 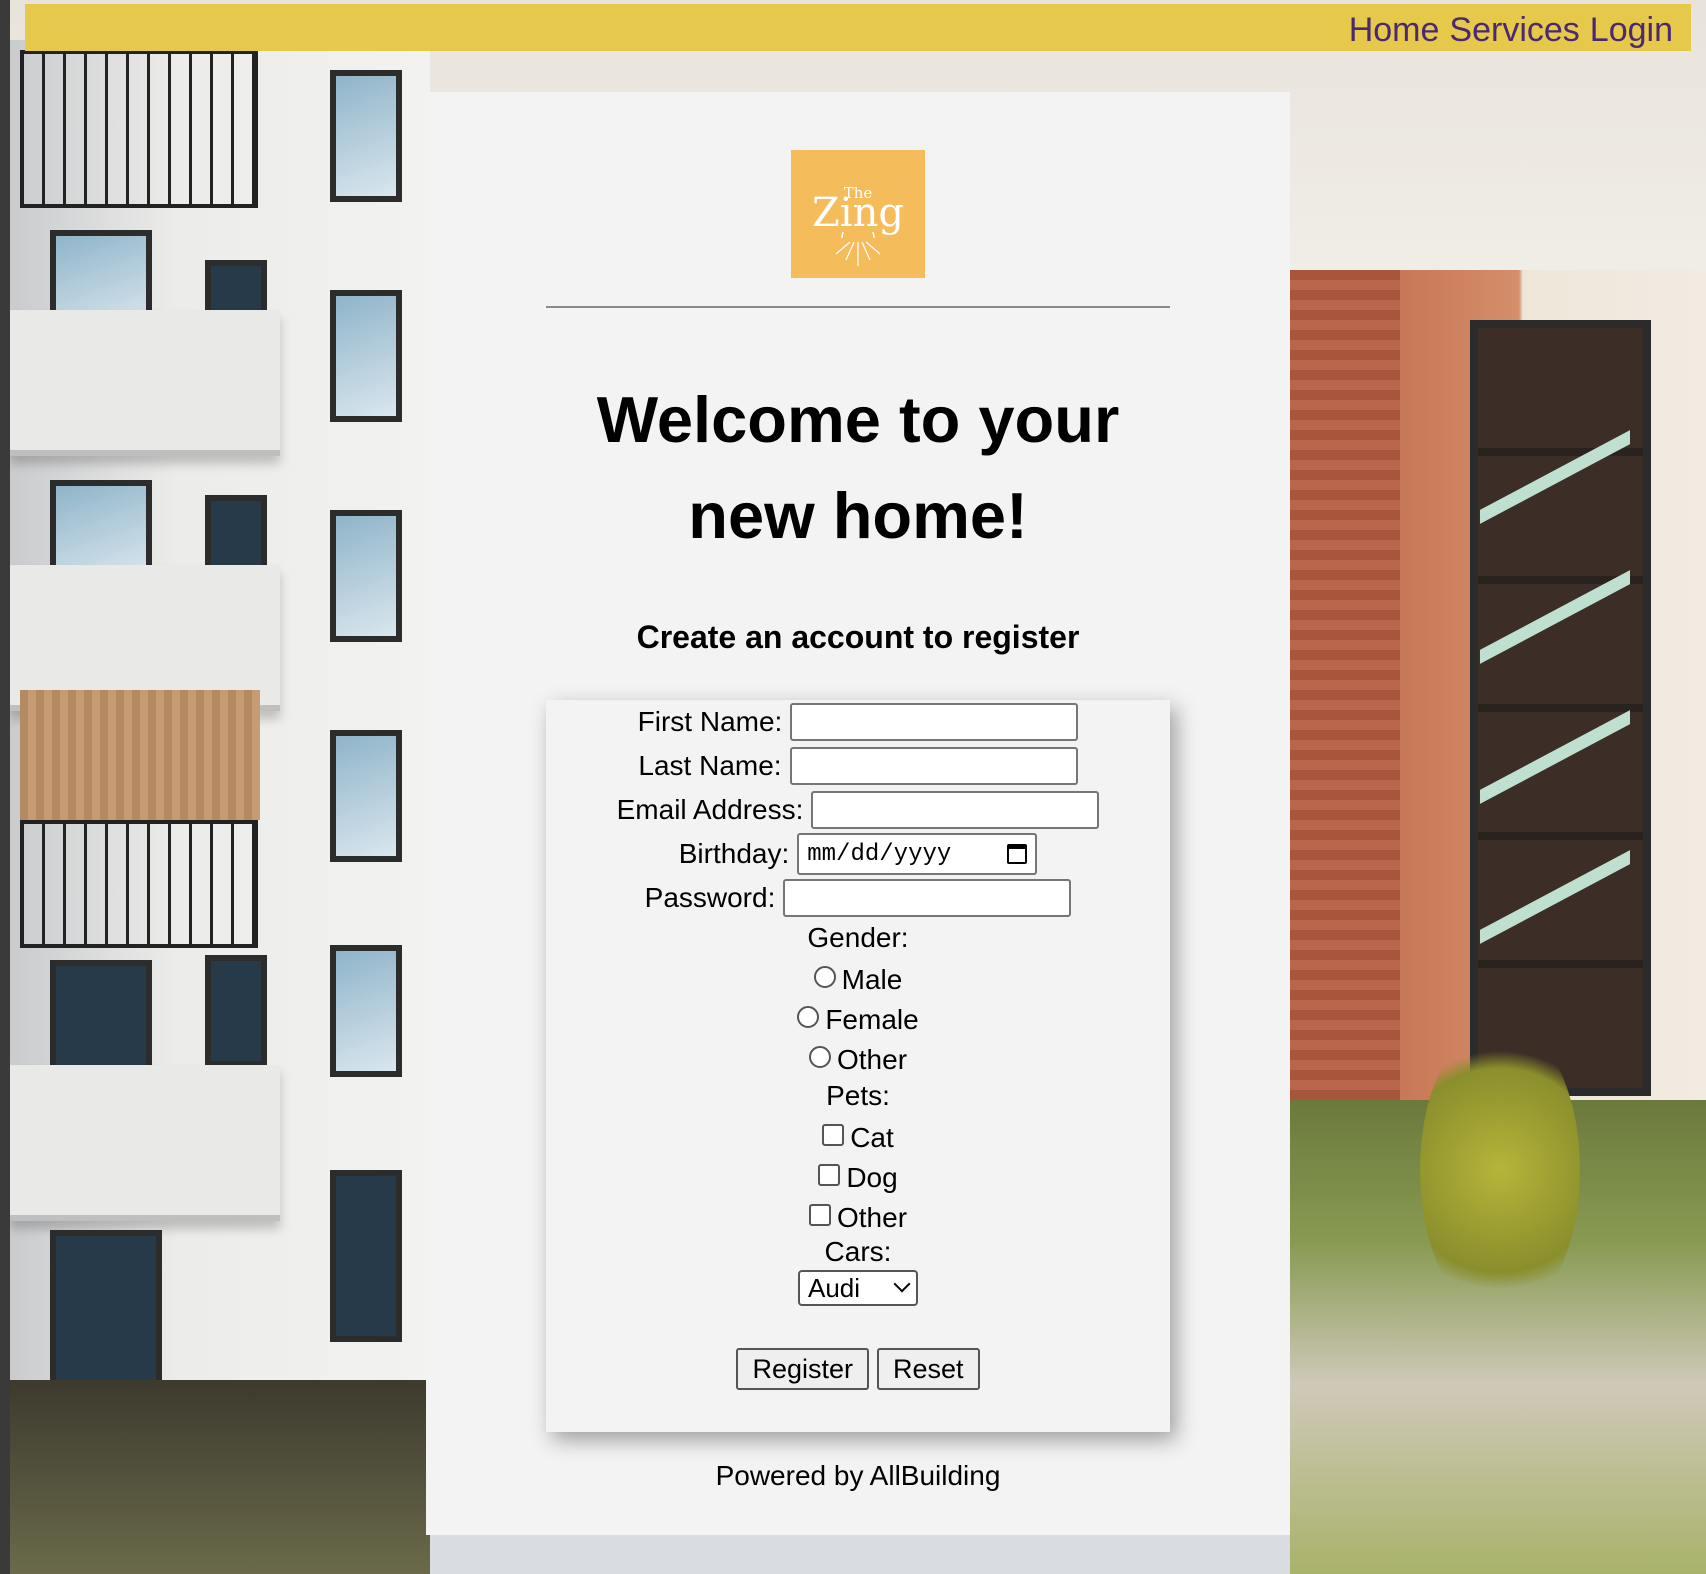 I want to click on pet-option-cat: Cat, so click(x=858, y=1138).